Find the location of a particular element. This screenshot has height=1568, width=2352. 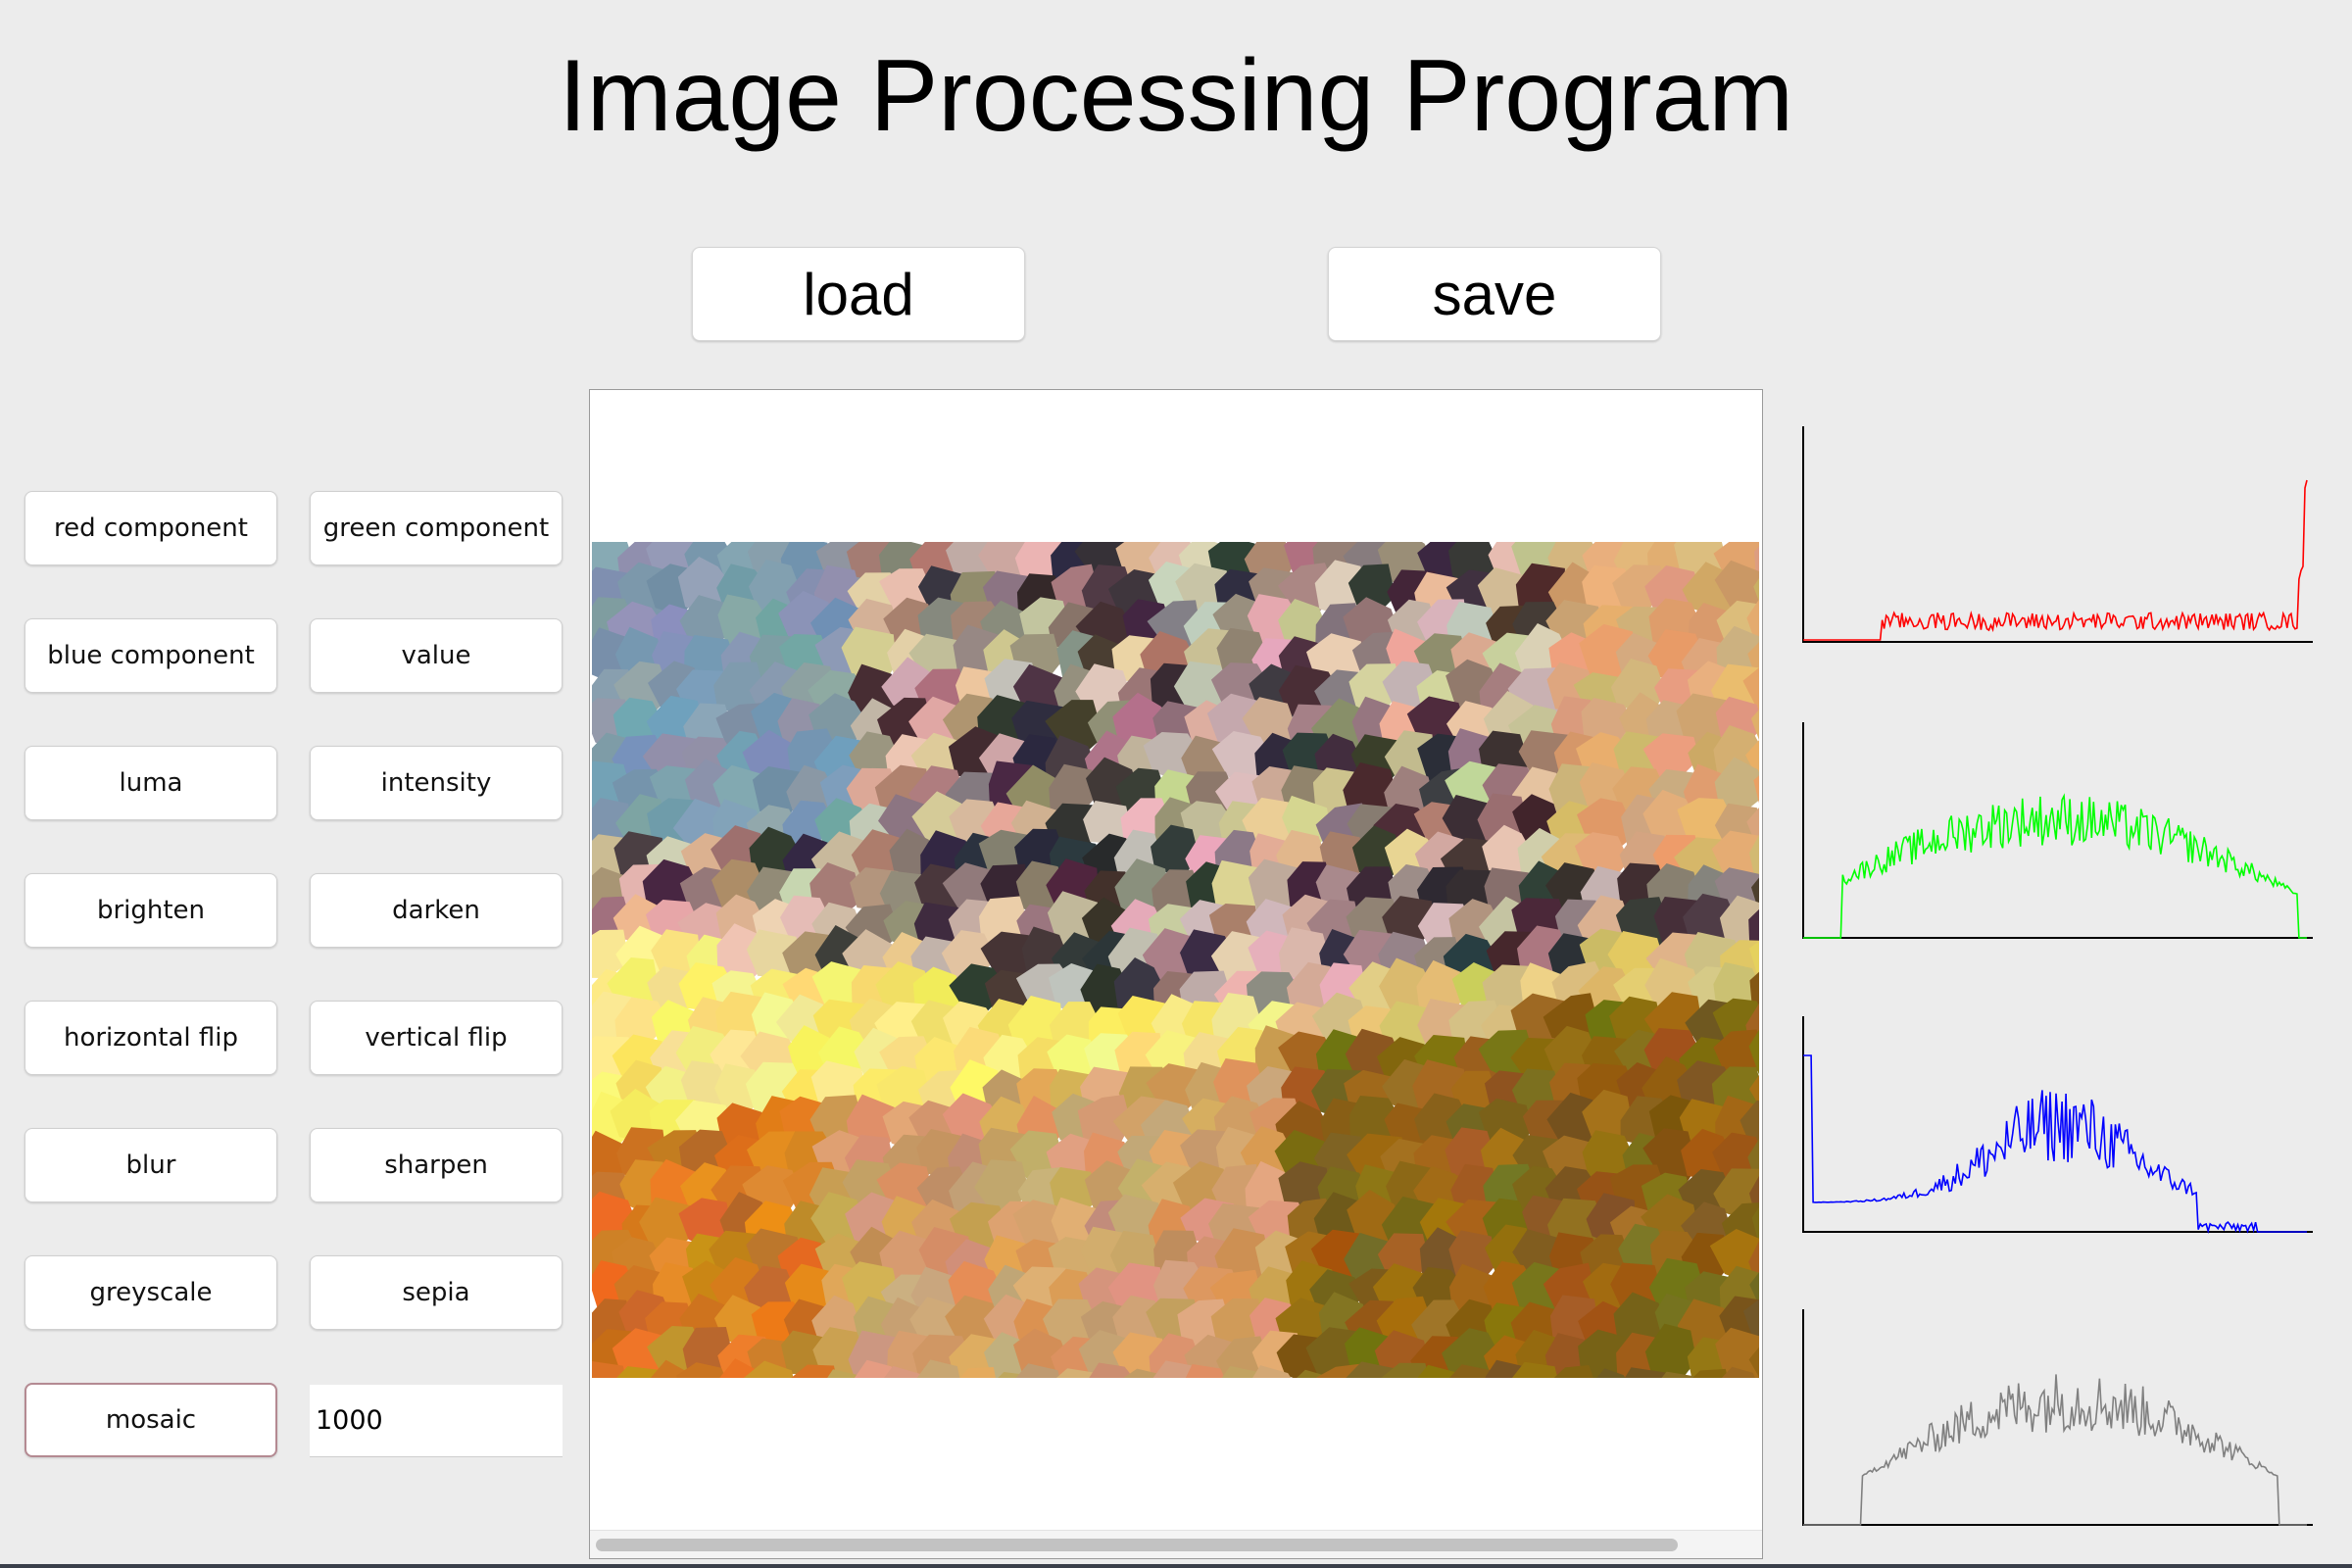

value-button: value is located at coordinates (436, 655).